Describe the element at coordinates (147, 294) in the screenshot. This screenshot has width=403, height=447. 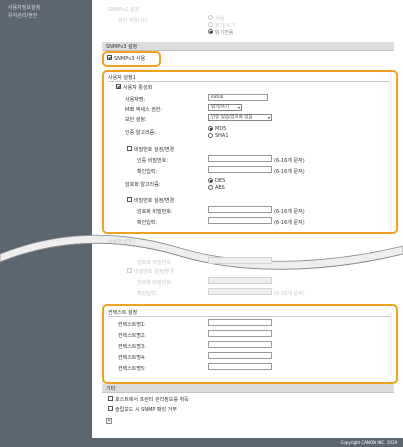
I see `user-settings-2-confirm-label: 확인입력:` at that location.